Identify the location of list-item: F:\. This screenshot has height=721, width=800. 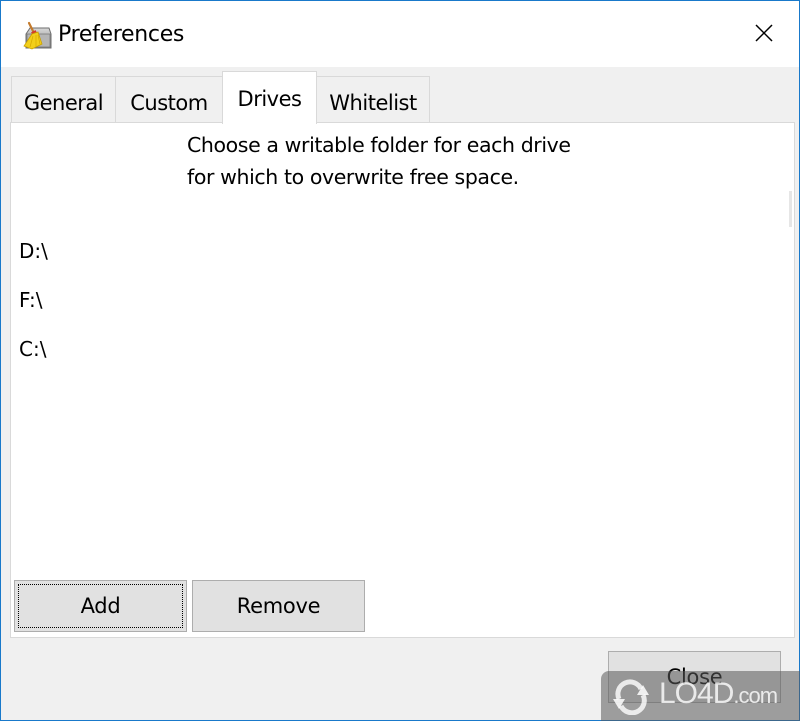
(399, 300).